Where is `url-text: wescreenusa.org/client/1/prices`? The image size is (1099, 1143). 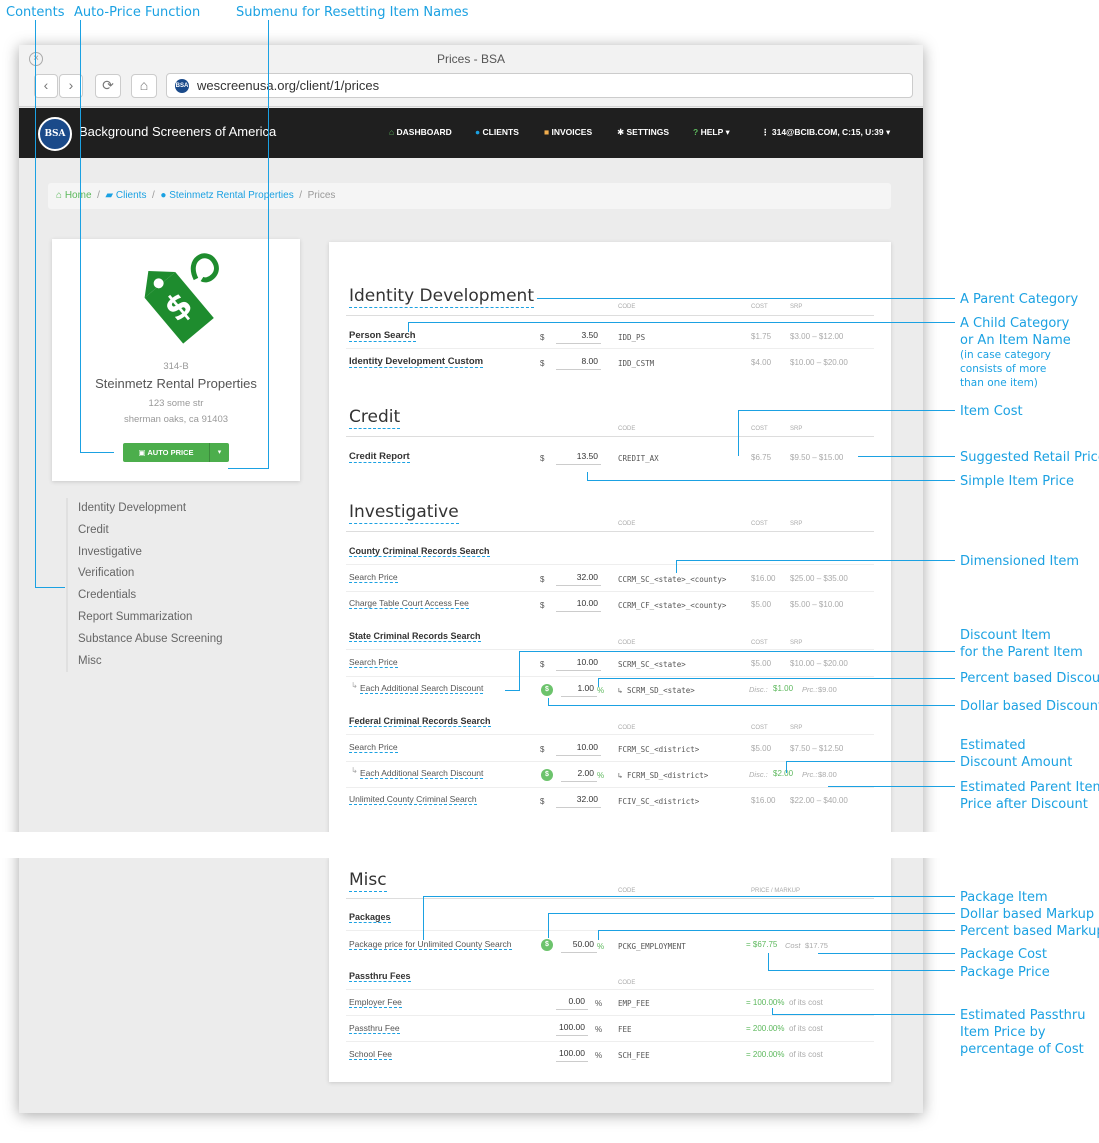
url-text: wescreenusa.org/client/1/prices is located at coordinates (288, 85).